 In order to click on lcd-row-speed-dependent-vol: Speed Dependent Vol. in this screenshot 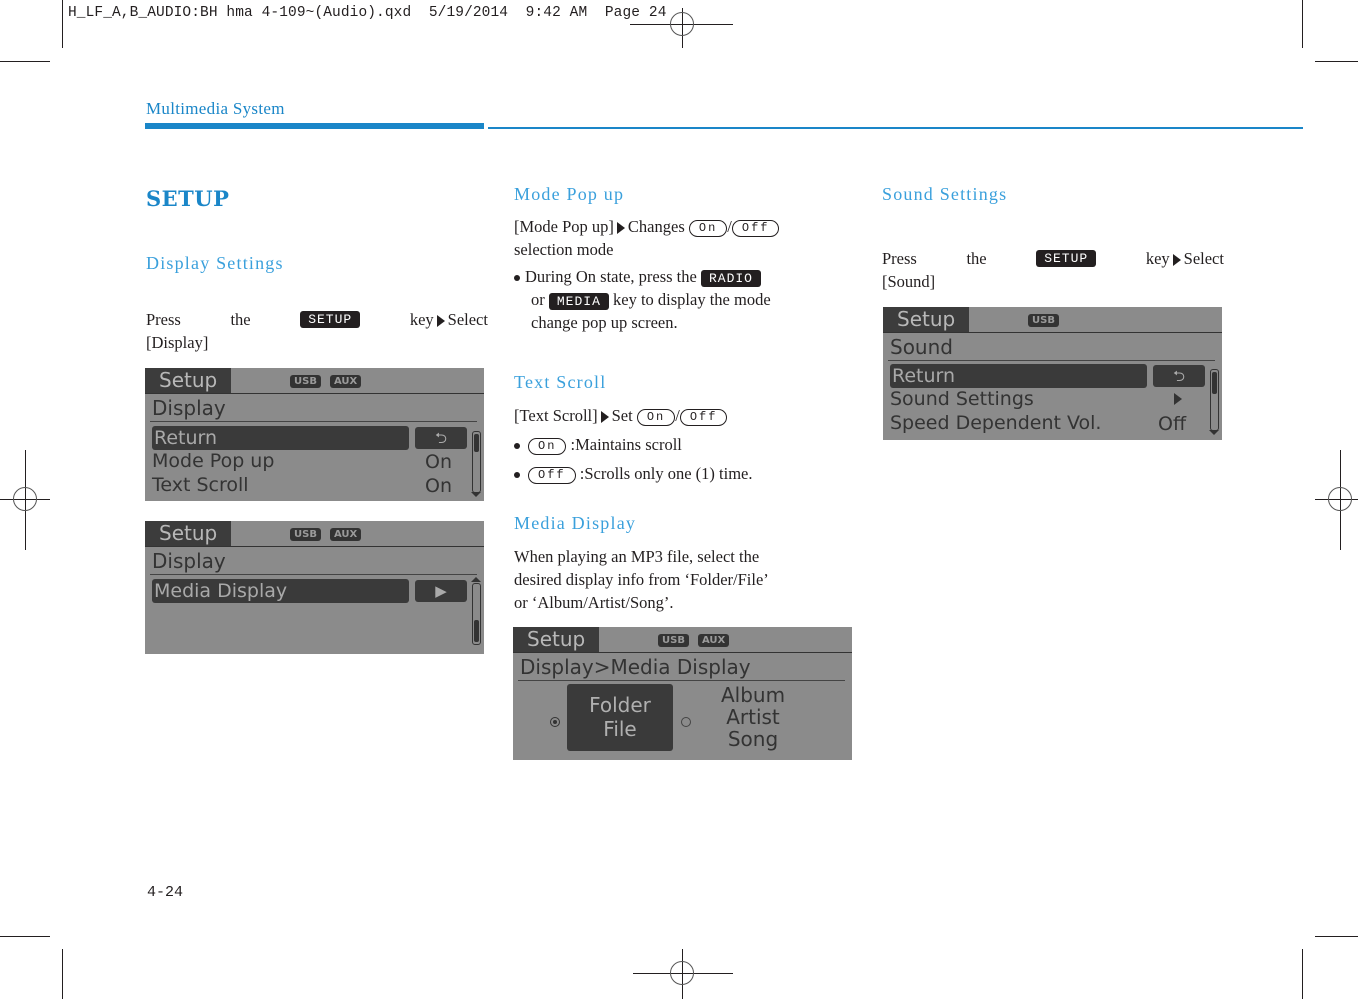, I will do `click(996, 423)`.